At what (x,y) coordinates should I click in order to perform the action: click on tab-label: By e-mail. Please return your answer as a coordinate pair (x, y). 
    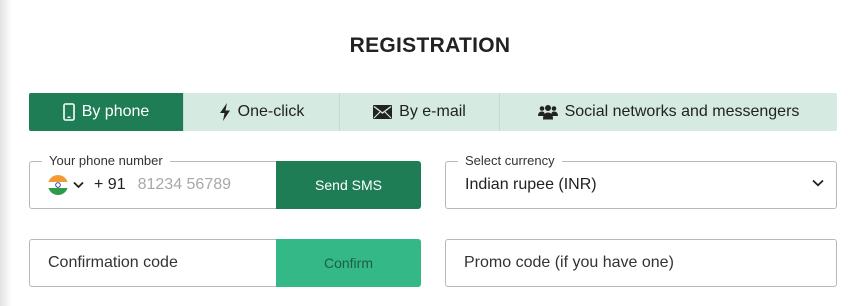
    Looking at the image, I should click on (432, 111).